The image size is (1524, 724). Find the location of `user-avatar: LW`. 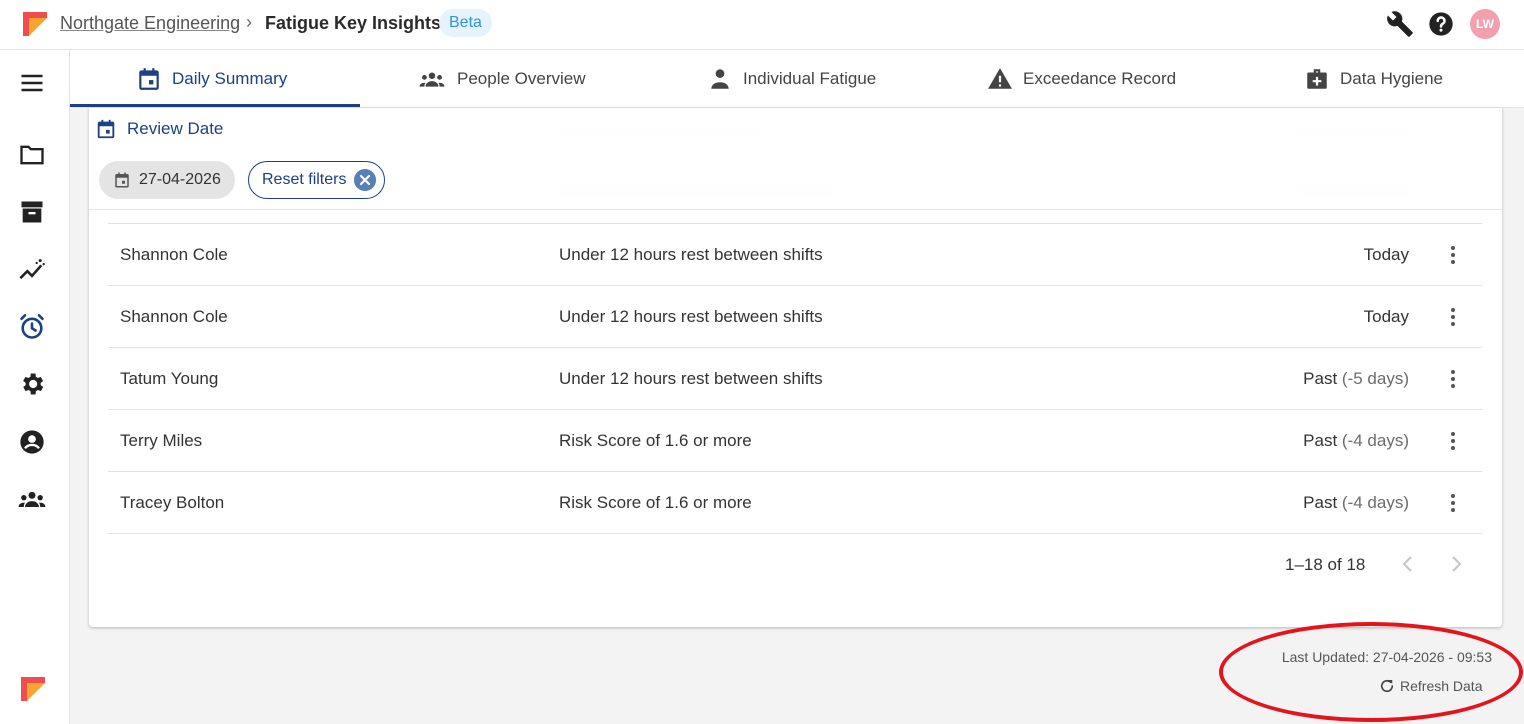

user-avatar: LW is located at coordinates (1485, 24).